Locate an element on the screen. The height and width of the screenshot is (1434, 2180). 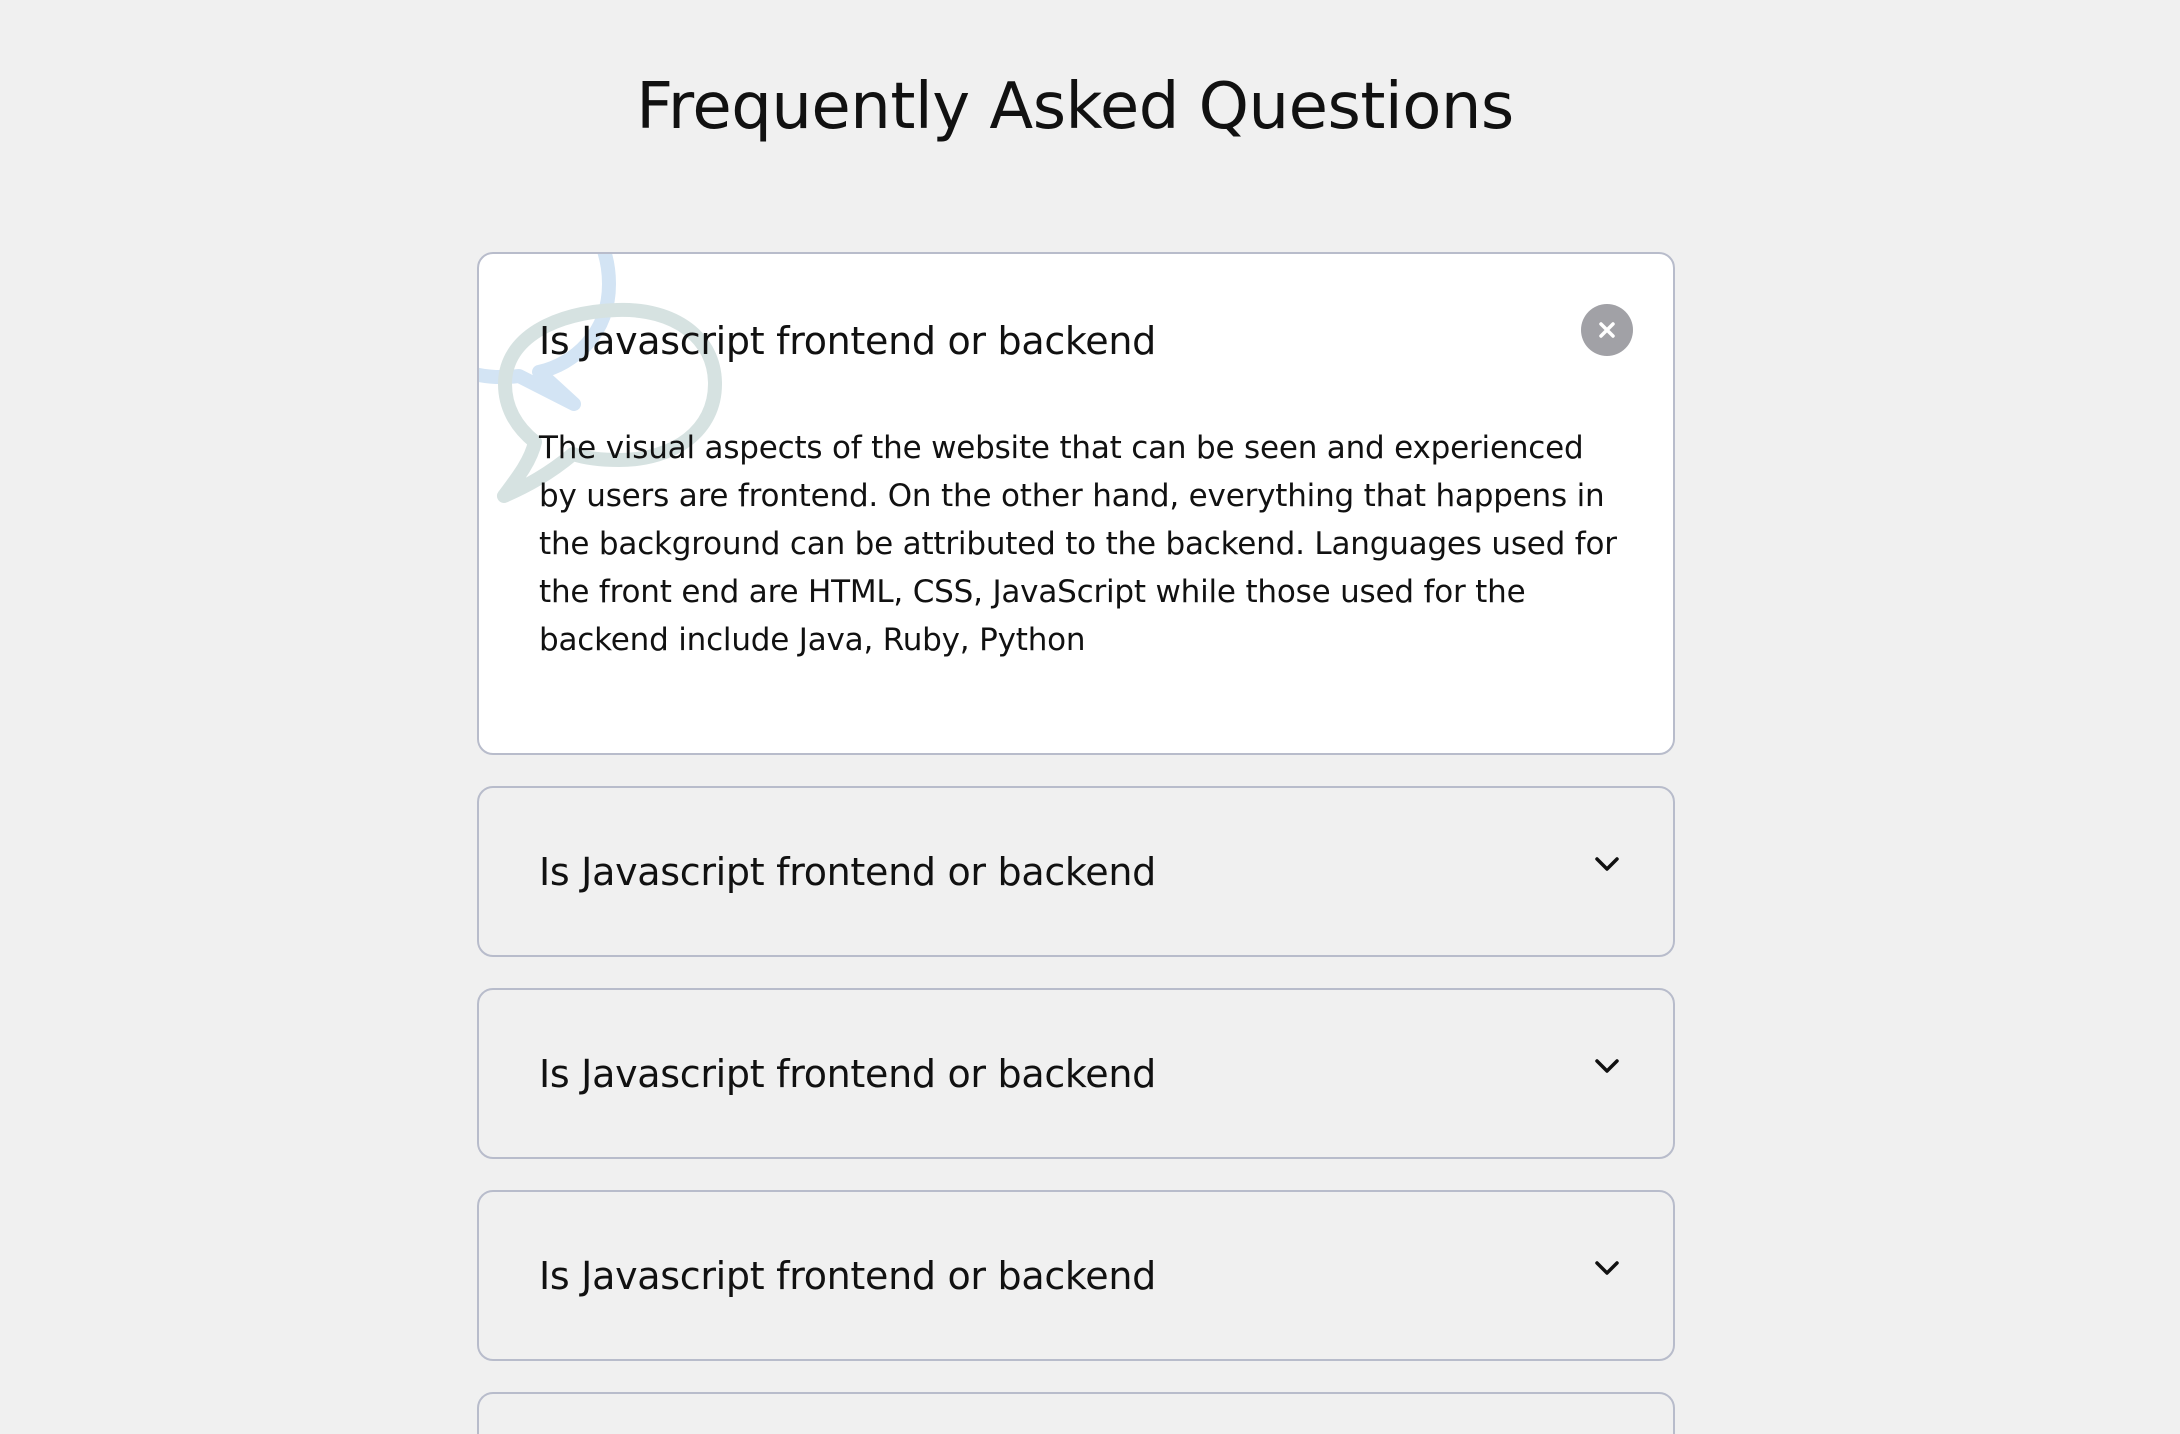
page-title: Frequently Asked Questions is located at coordinates (1075, 107).